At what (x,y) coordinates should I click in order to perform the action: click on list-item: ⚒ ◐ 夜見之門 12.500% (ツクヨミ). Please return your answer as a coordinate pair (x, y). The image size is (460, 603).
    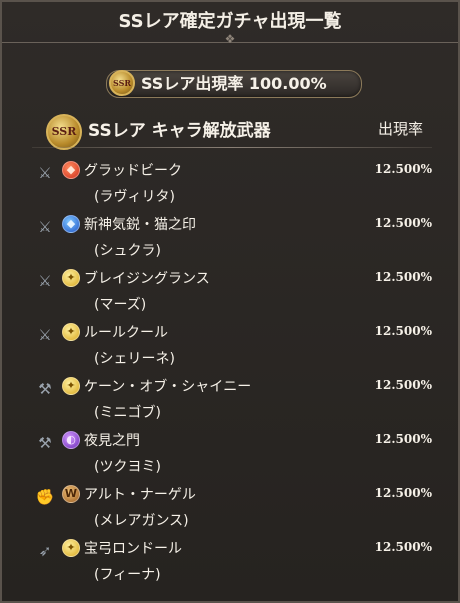
    Looking at the image, I should click on (230, 454).